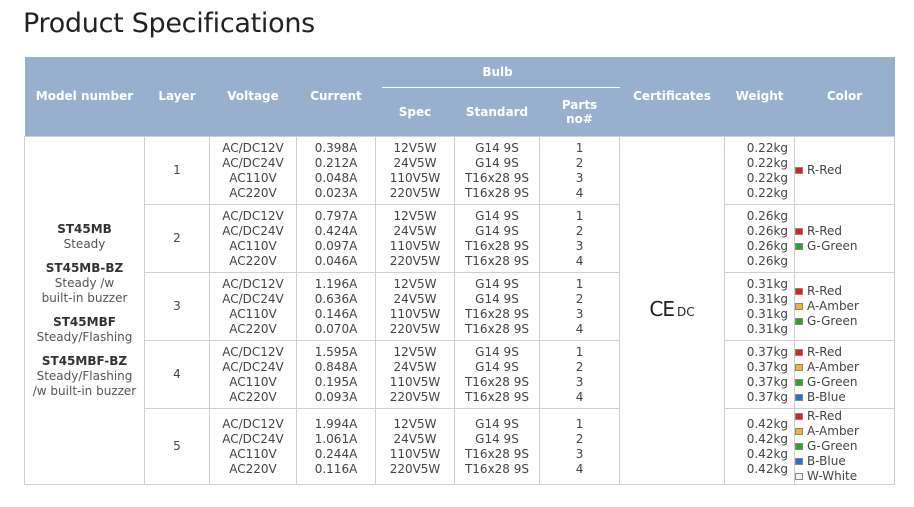 The image size is (914, 507). I want to click on certificates-cell: CE DC, so click(672, 310).